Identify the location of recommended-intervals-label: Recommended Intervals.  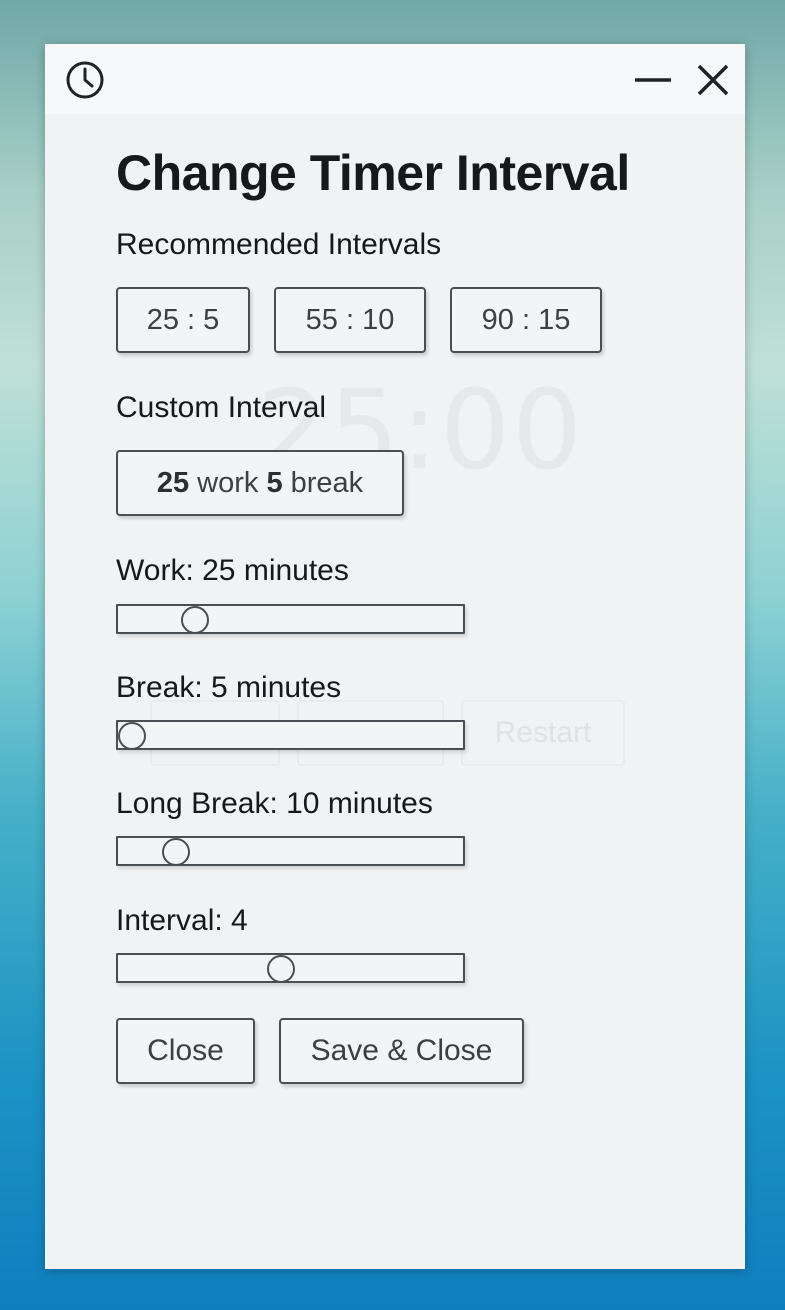
(279, 244).